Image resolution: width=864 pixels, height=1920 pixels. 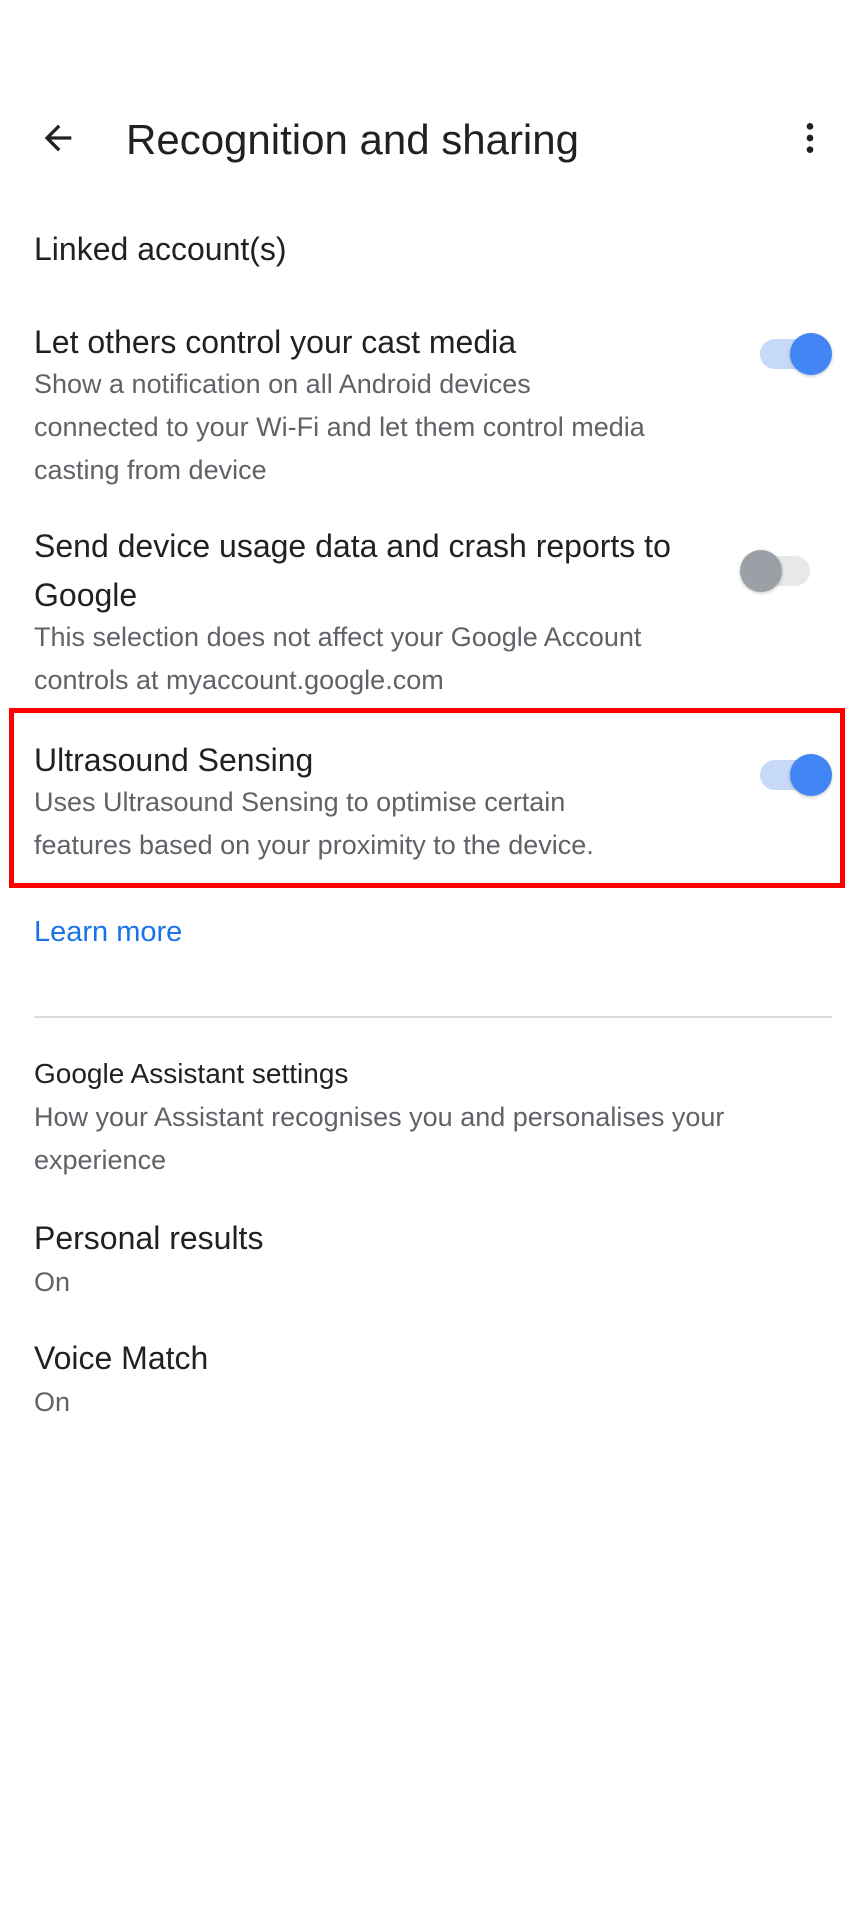 I want to click on linked-accounts-item: Linked account(s), so click(x=160, y=249).